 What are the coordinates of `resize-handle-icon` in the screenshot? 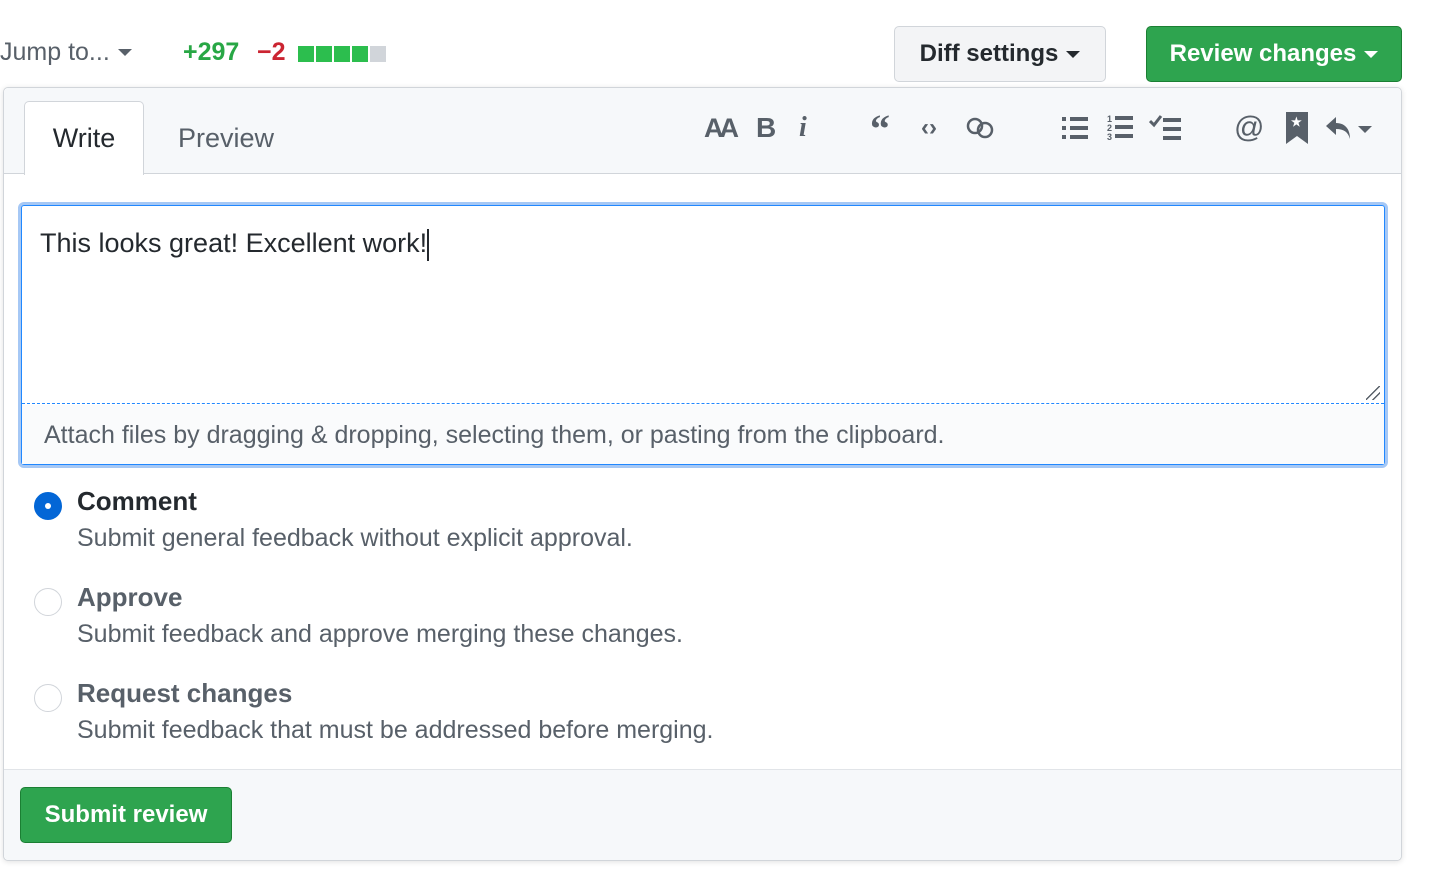 It's located at (1373, 393).